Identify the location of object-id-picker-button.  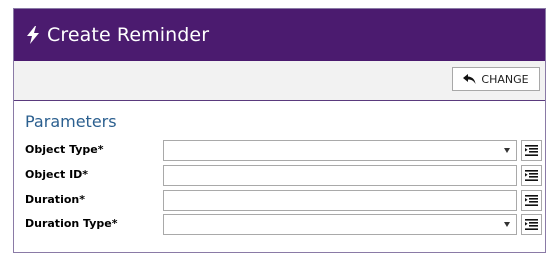
(531, 175).